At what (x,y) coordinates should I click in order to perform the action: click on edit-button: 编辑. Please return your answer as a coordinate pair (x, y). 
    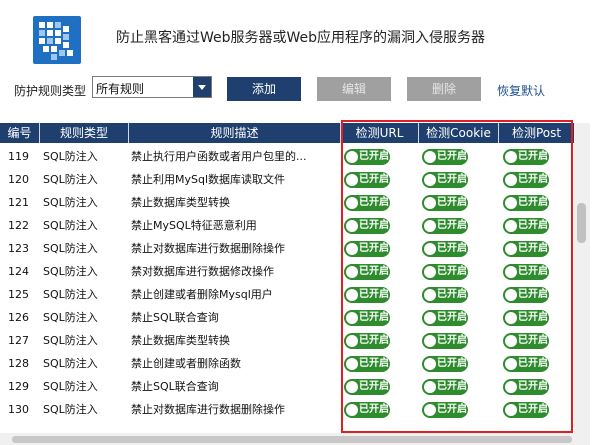
    Looking at the image, I should click on (354, 89).